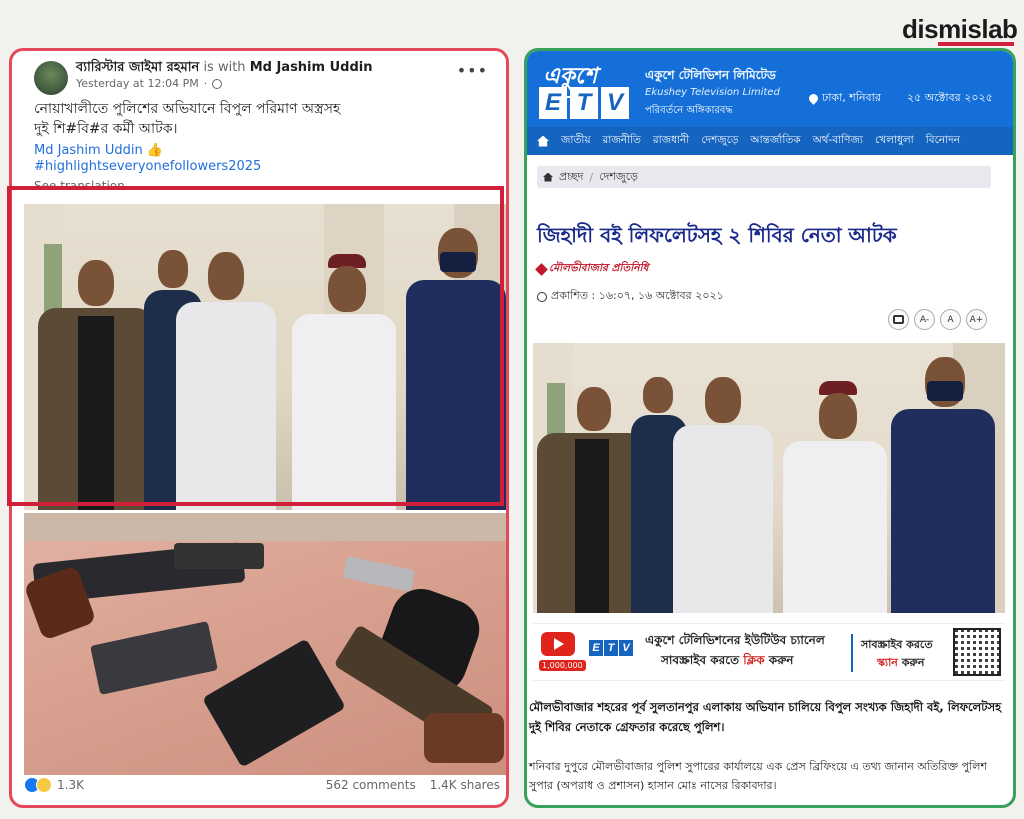 The image size is (1024, 819). Describe the element at coordinates (622, 141) in the screenshot. I see `nav-item: রাজনীতি` at that location.